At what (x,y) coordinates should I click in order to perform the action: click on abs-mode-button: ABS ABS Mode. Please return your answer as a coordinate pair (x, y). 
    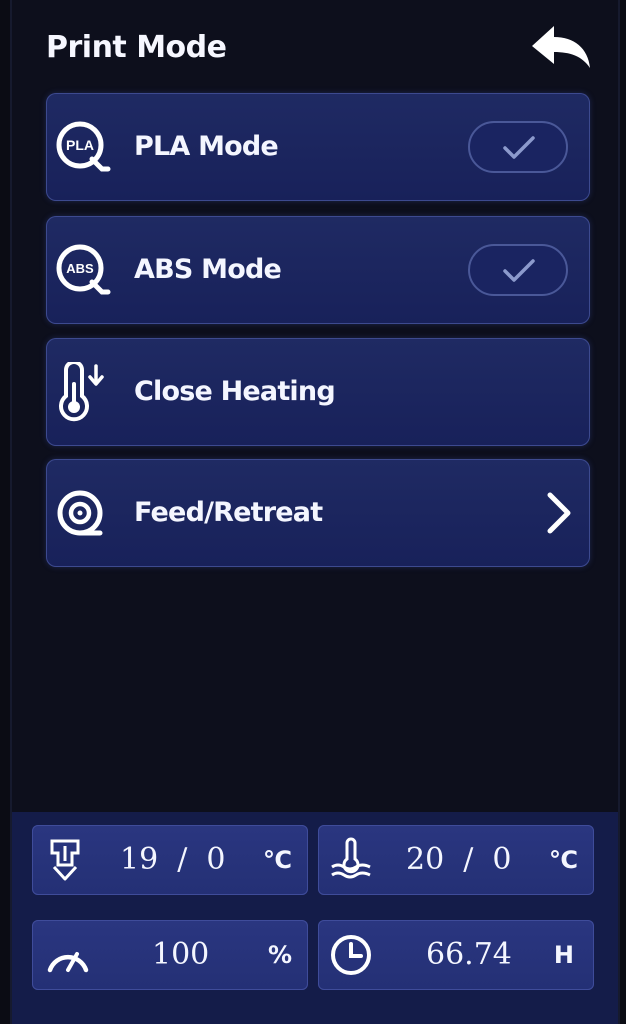
    Looking at the image, I should click on (318, 270).